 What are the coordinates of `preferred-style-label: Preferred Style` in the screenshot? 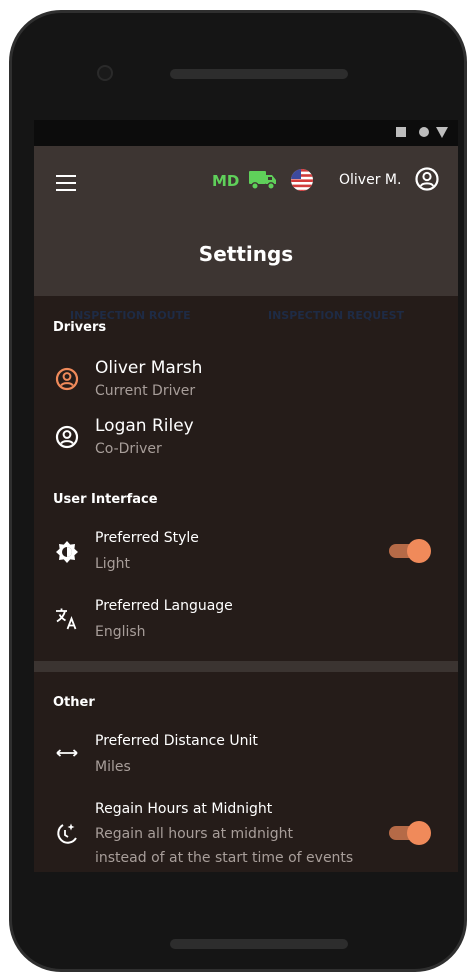 It's located at (147, 538).